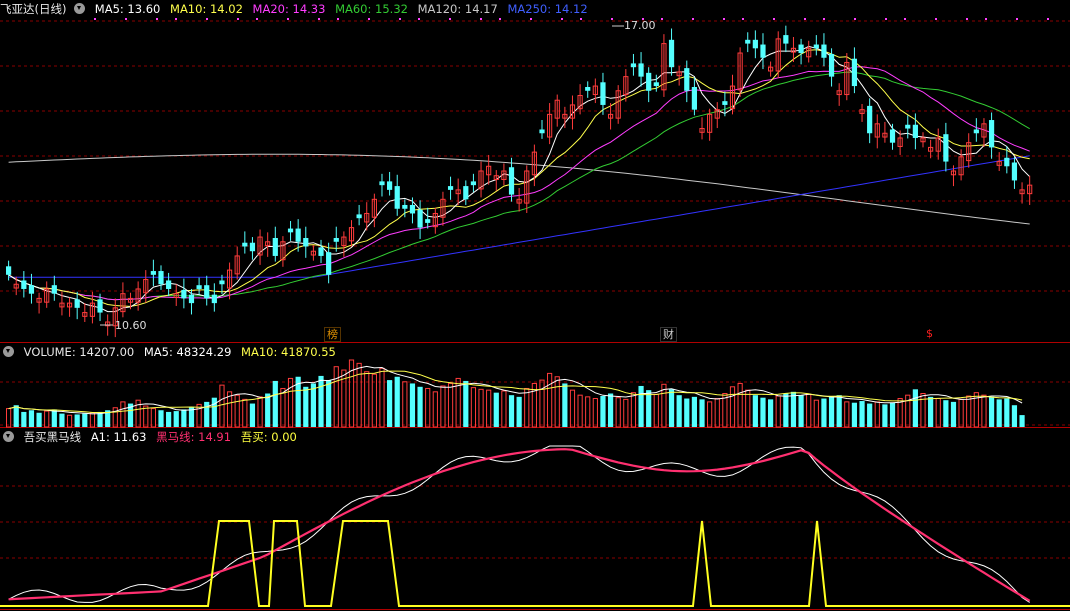 This screenshot has height=611, width=1070. What do you see at coordinates (547, 9) in the screenshot?
I see `ma250-value: MA250: 14.12` at bounding box center [547, 9].